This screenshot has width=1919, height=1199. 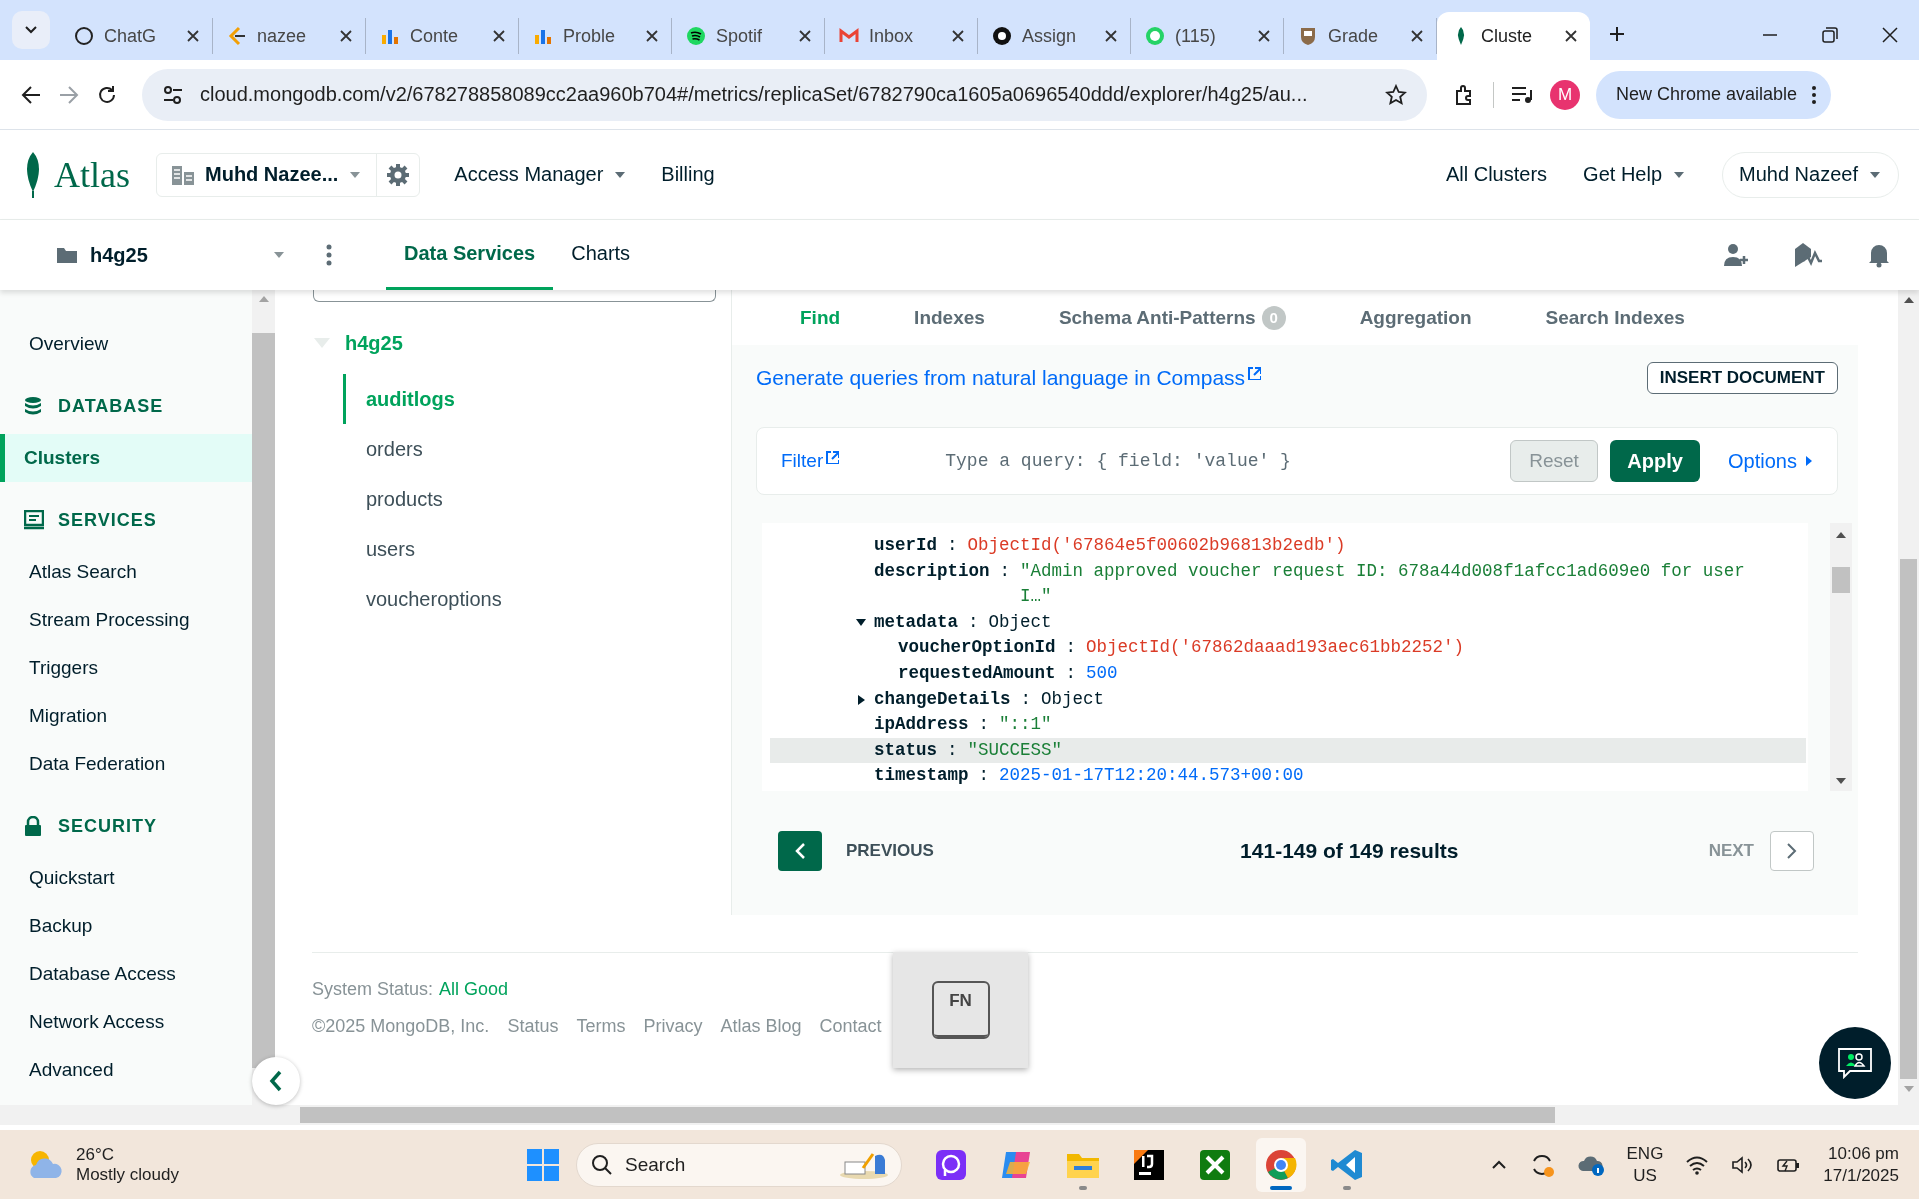 What do you see at coordinates (810, 461) in the screenshot?
I see `filter-link: Filter` at bounding box center [810, 461].